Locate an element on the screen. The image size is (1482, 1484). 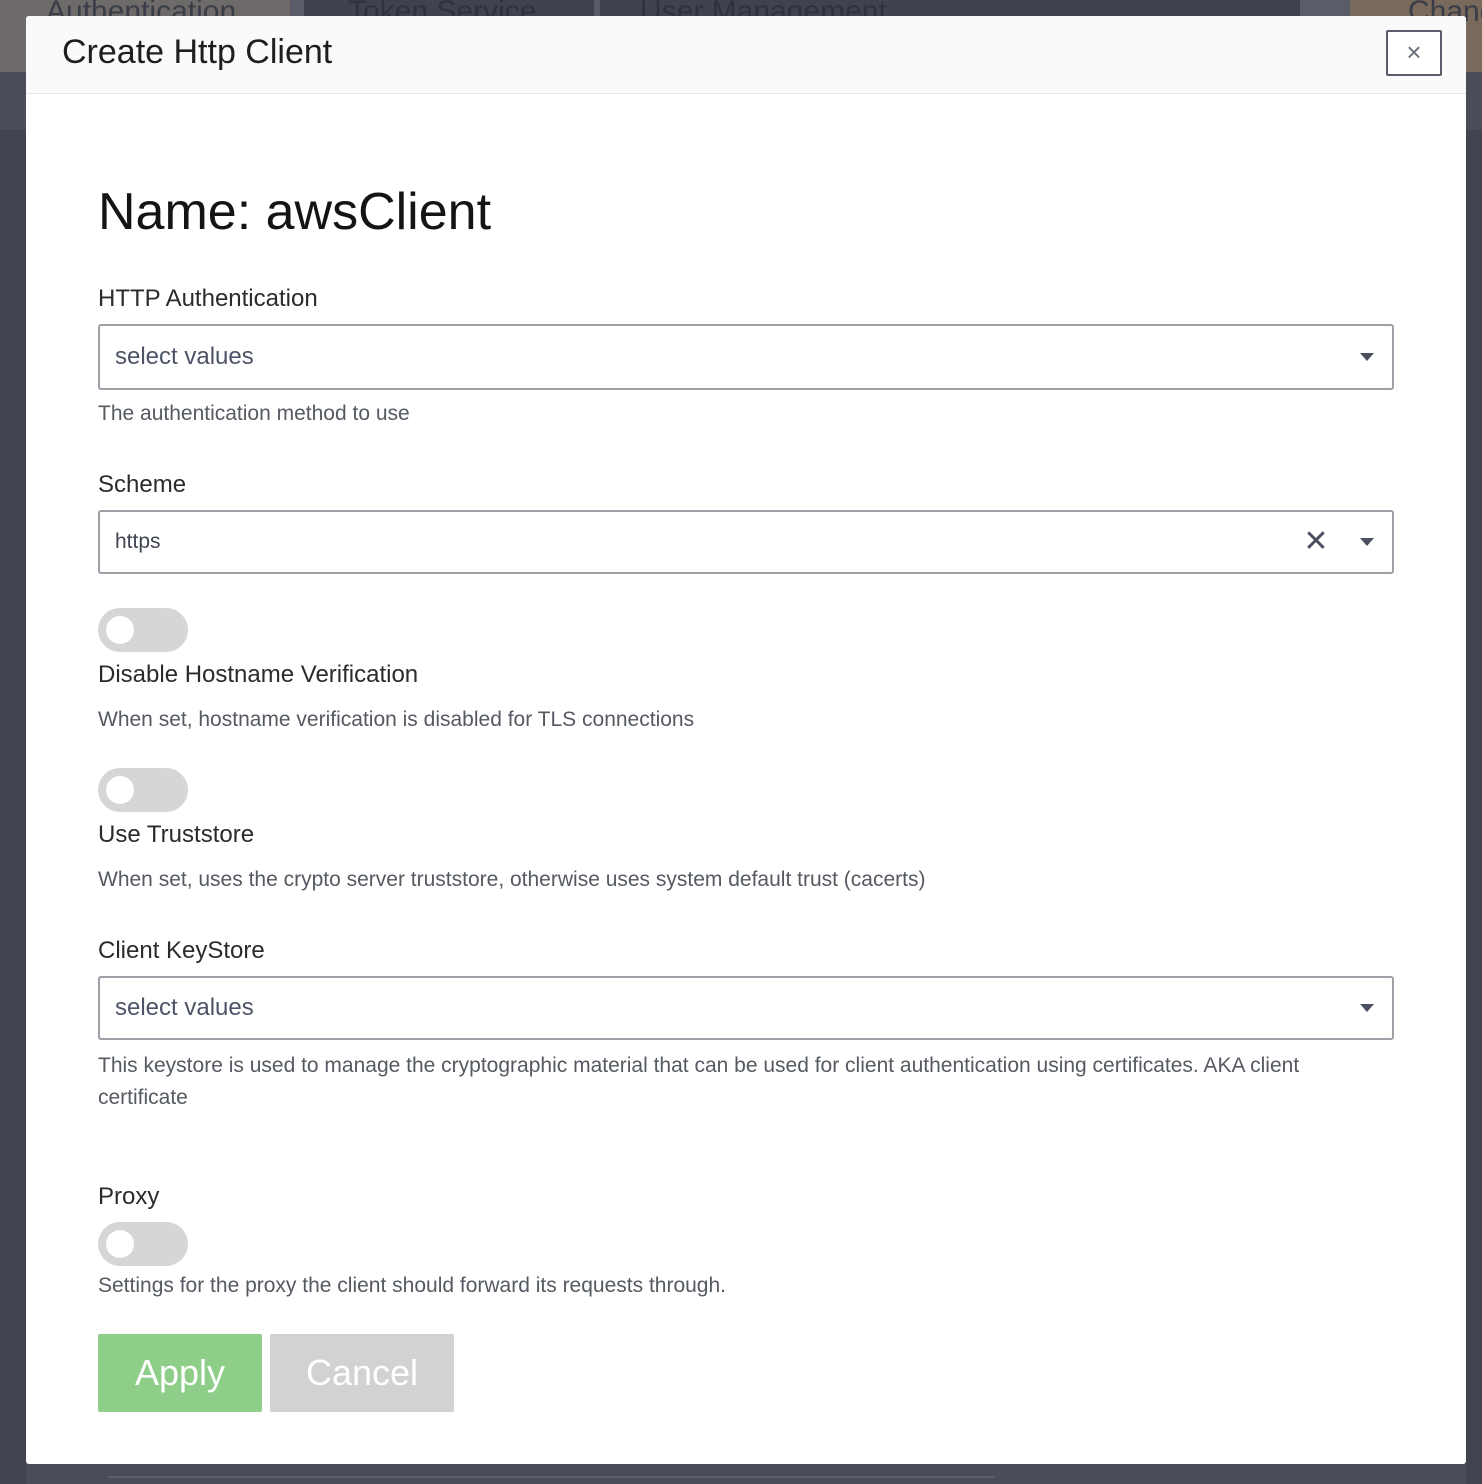
clear-icon: ✕ is located at coordinates (1316, 542).